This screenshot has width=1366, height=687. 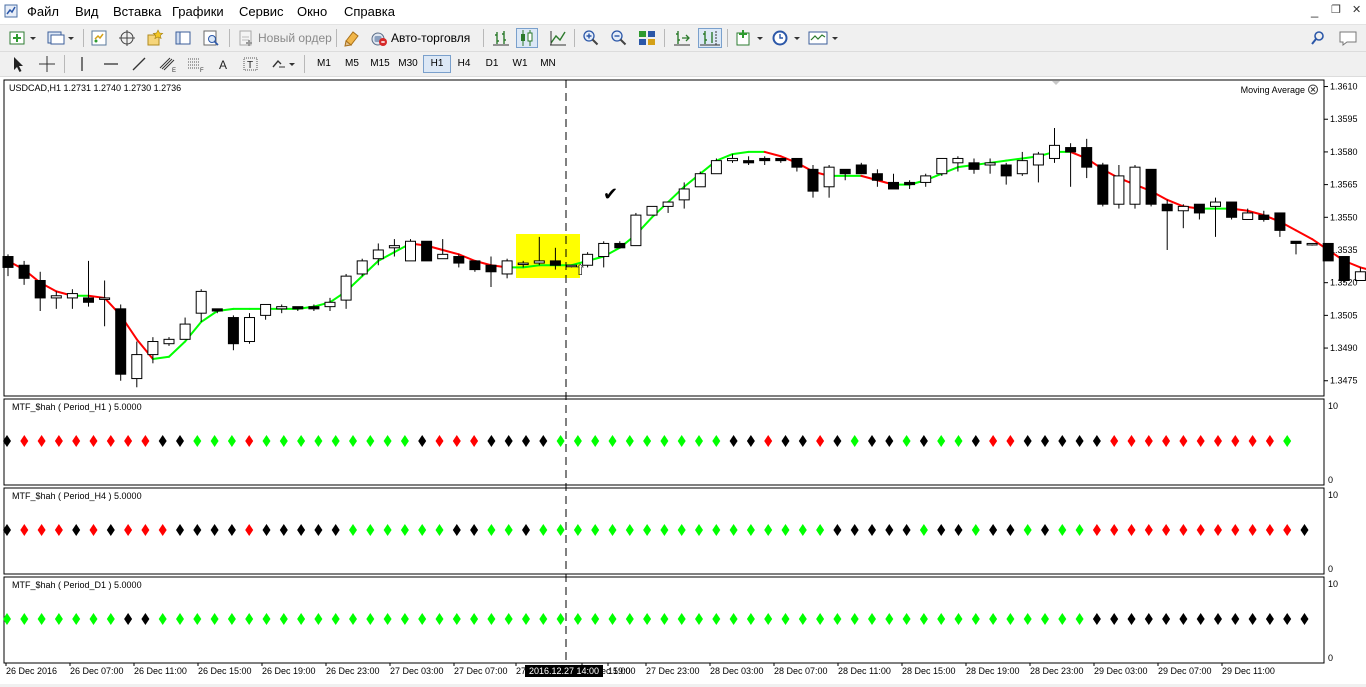 I want to click on templates-icon, so click(x=823, y=38).